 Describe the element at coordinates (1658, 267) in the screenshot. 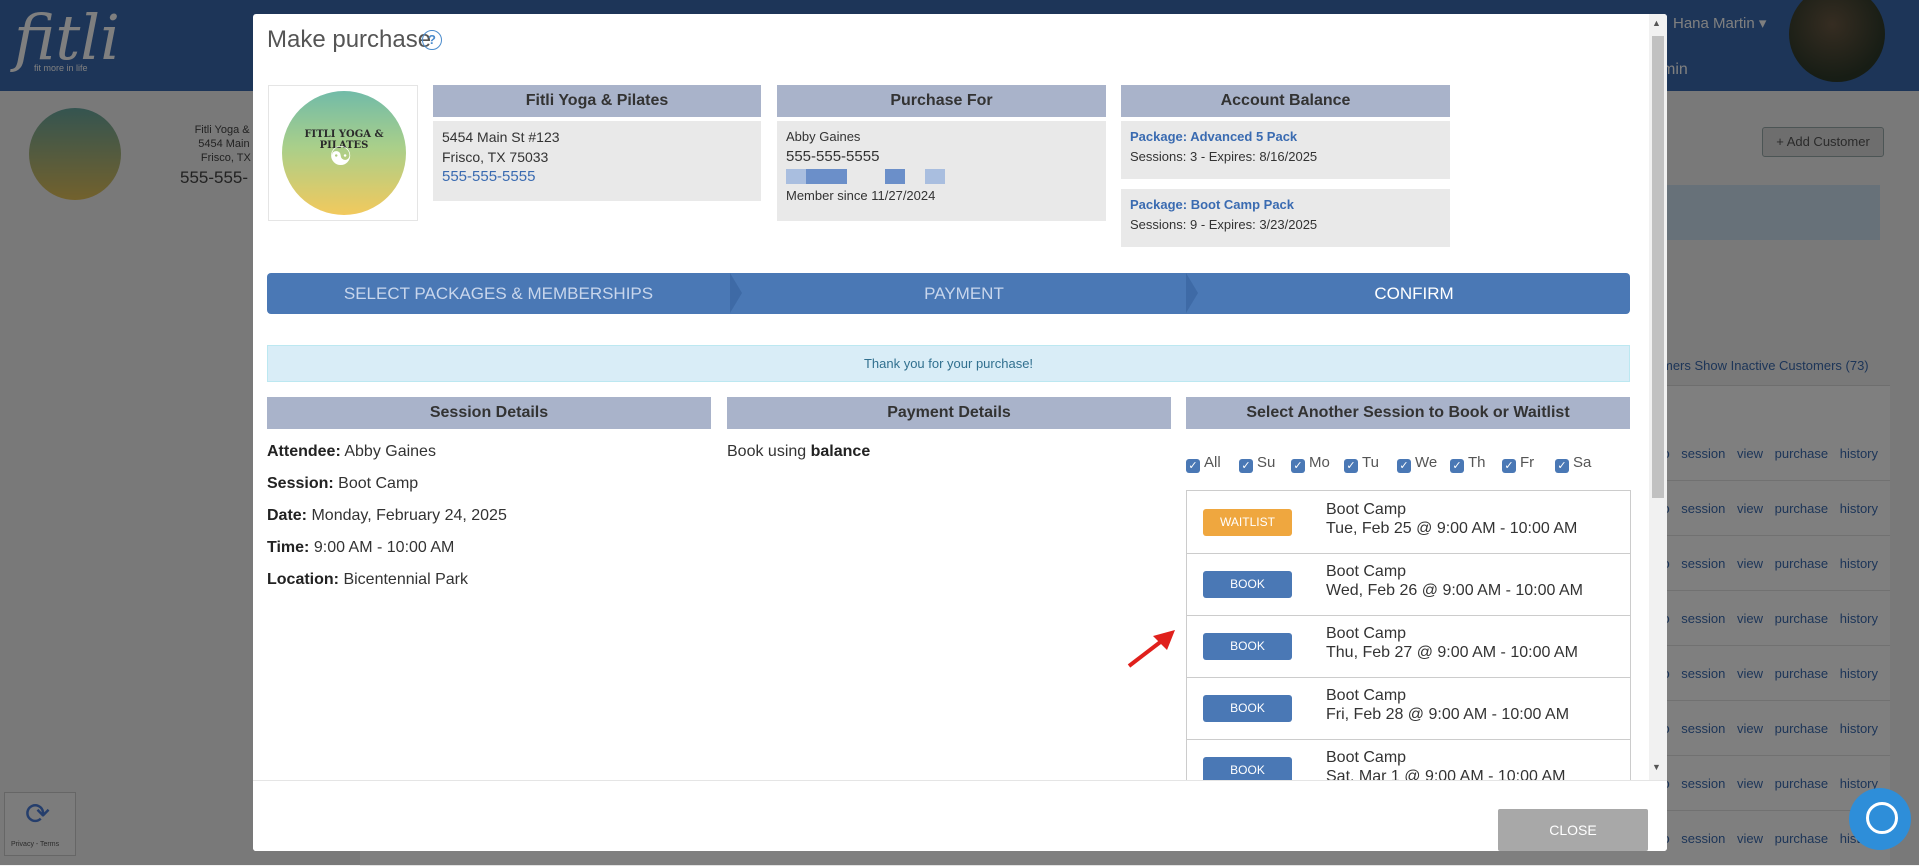

I see `scrollbar-thumb` at that location.